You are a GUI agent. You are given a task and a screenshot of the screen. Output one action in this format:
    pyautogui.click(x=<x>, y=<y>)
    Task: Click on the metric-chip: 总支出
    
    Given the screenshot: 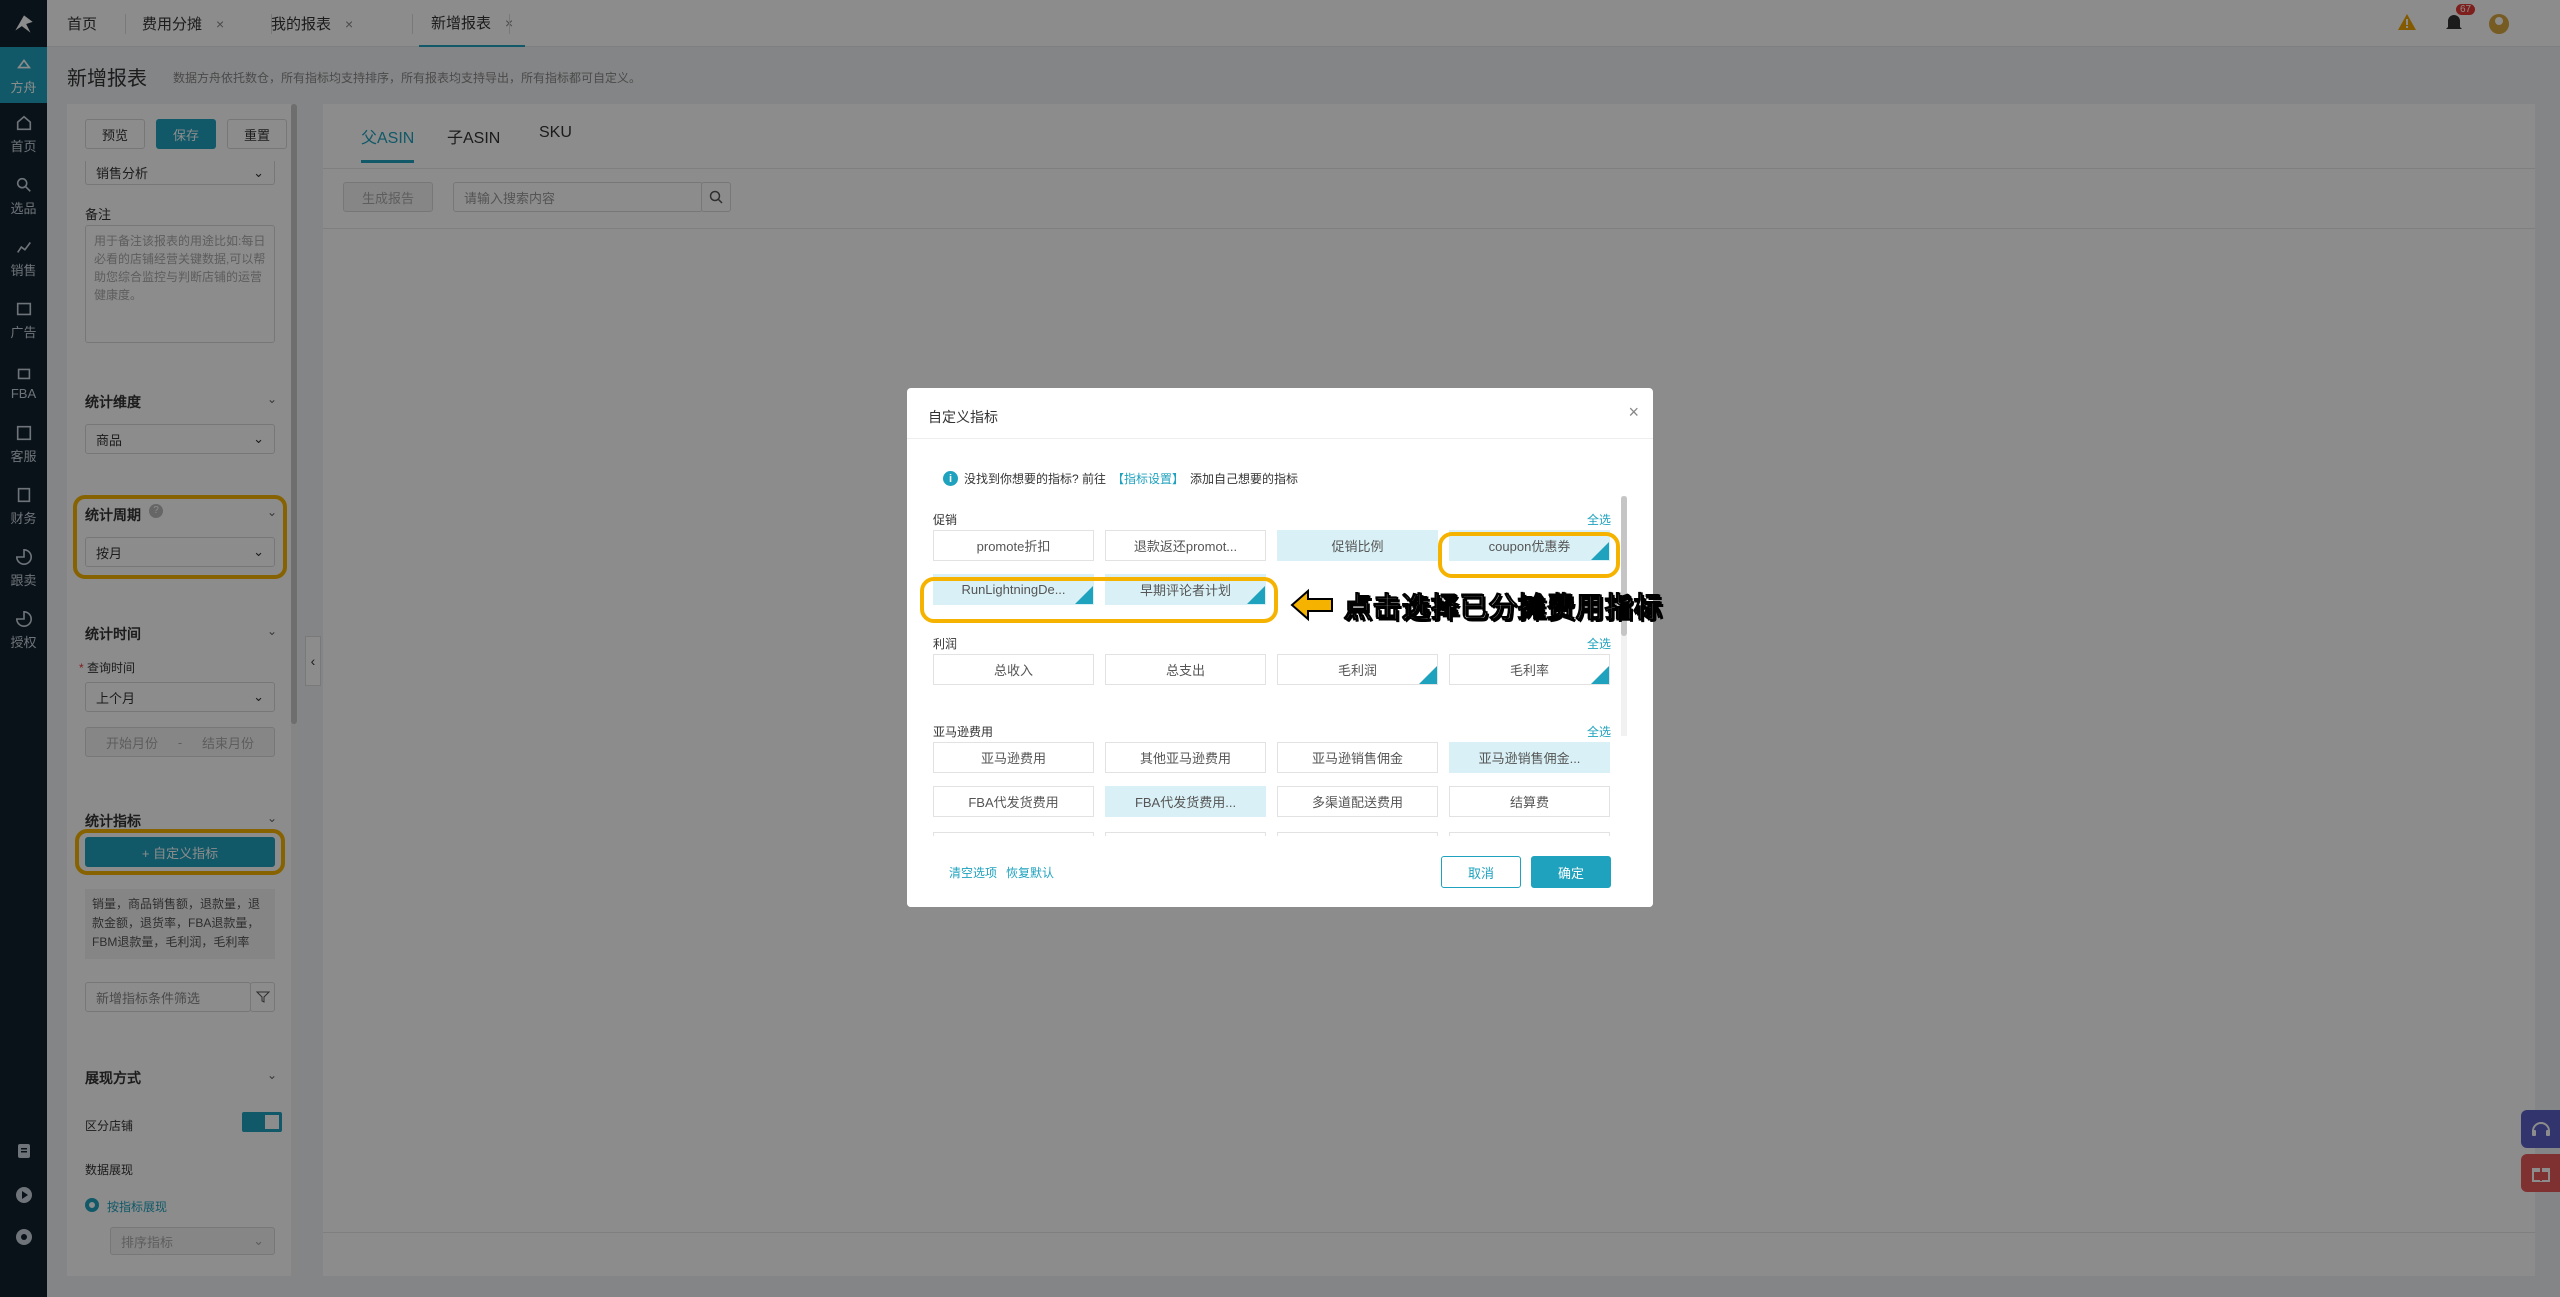 What is the action you would take?
    pyautogui.click(x=1185, y=669)
    